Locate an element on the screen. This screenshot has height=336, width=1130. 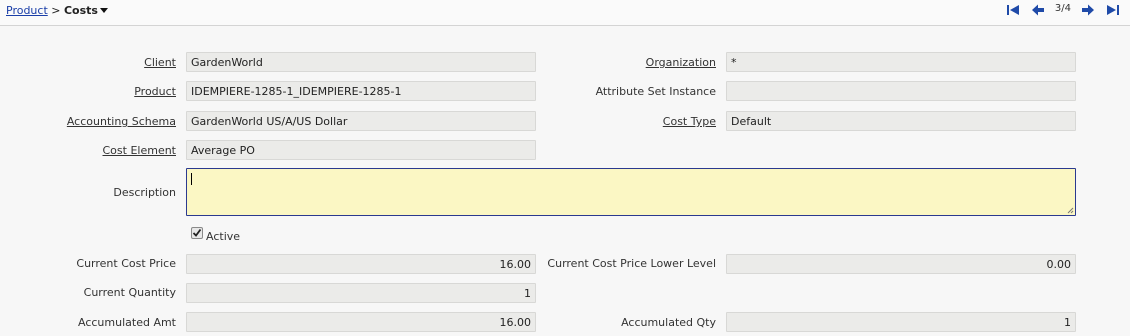
product-label: Product is located at coordinates (155, 91).